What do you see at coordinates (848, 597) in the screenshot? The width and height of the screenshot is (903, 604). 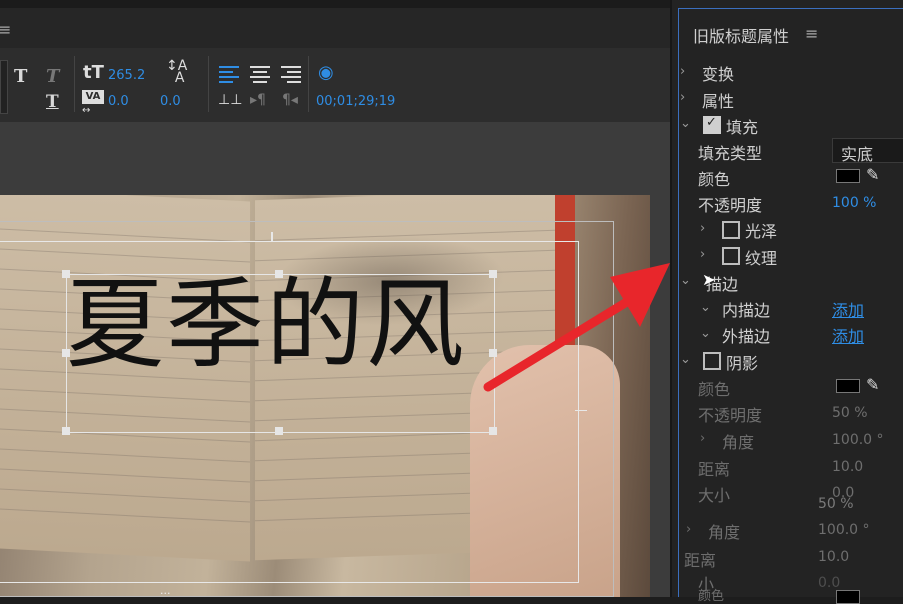 I see `ghost-color-swatch` at bounding box center [848, 597].